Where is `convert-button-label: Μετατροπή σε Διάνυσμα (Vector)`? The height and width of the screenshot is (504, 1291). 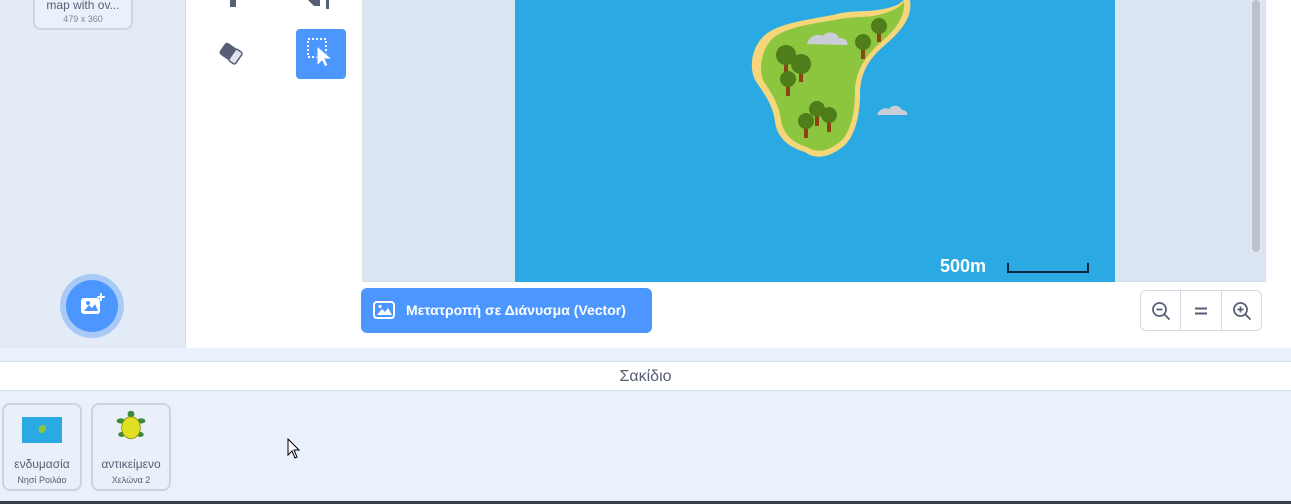
convert-button-label: Μετατροπή σε Διάνυσμα (Vector) is located at coordinates (516, 310).